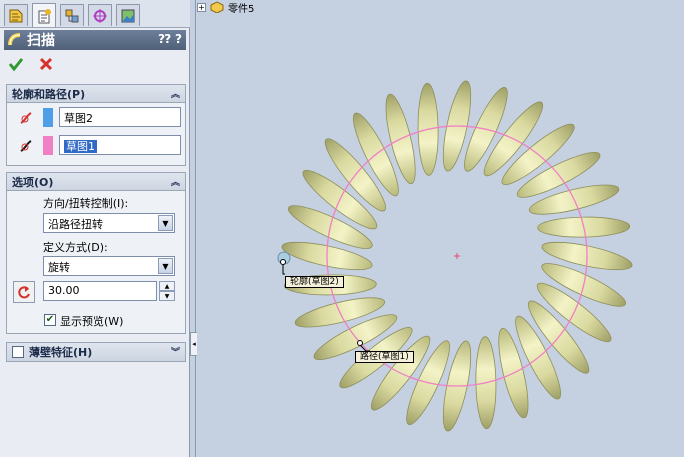 This screenshot has width=684, height=457. I want to click on part-label: 零件5, so click(241, 9).